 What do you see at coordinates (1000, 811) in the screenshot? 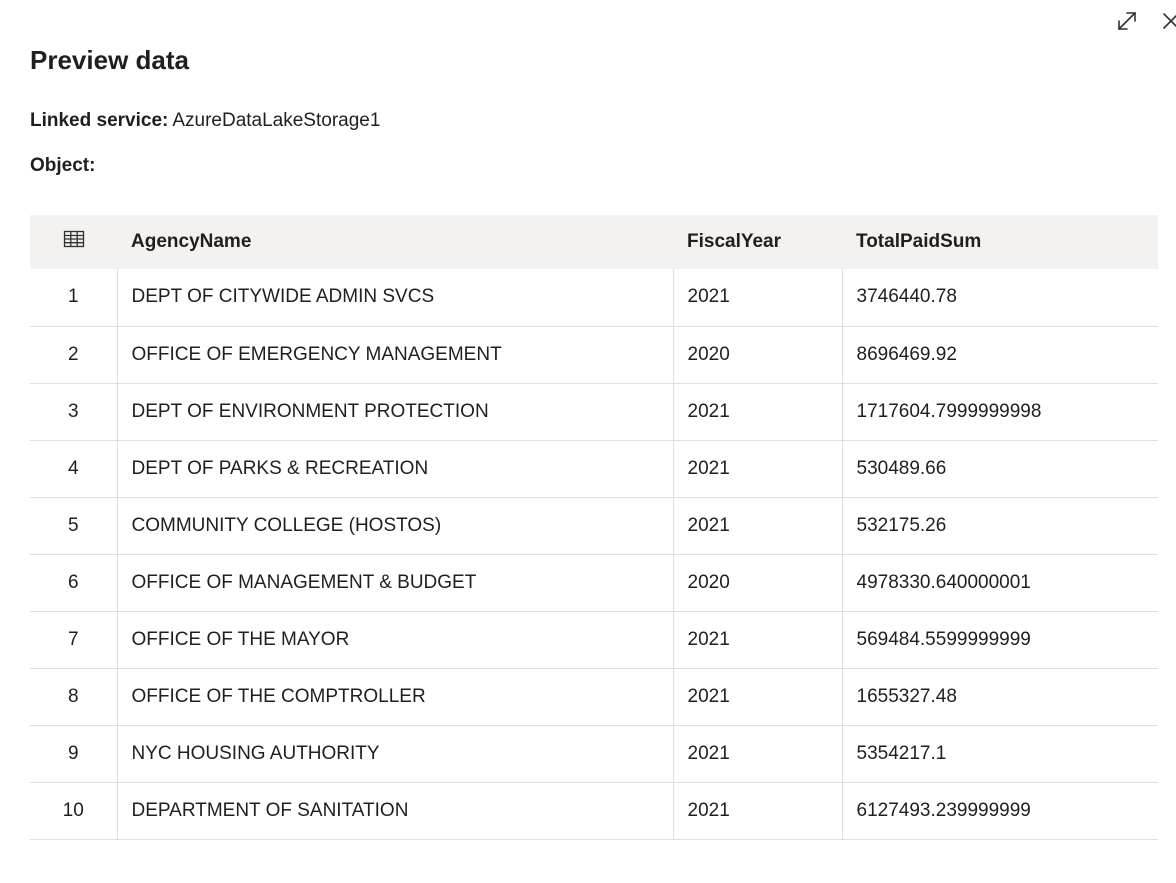
I see `cell-total-paid-sum: 6127493.239999999` at bounding box center [1000, 811].